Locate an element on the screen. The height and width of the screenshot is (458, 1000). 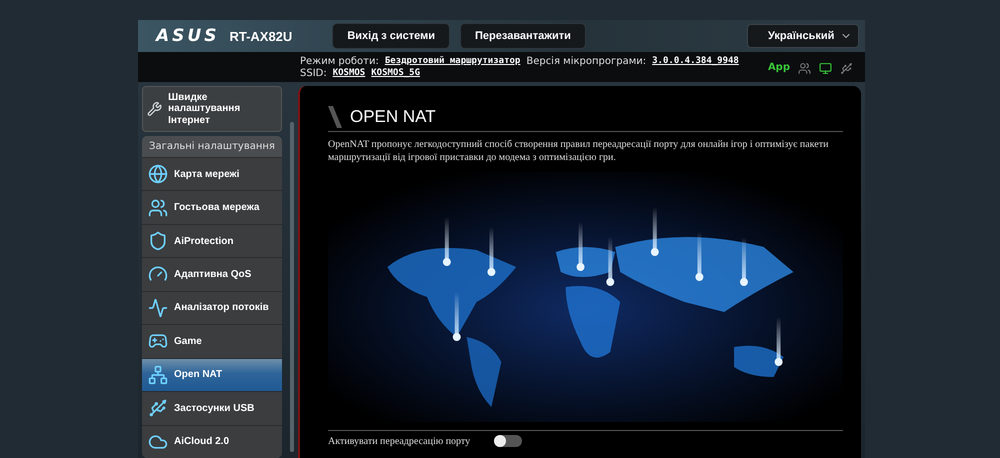
sidebar-item: AiProtection is located at coordinates (212, 241).